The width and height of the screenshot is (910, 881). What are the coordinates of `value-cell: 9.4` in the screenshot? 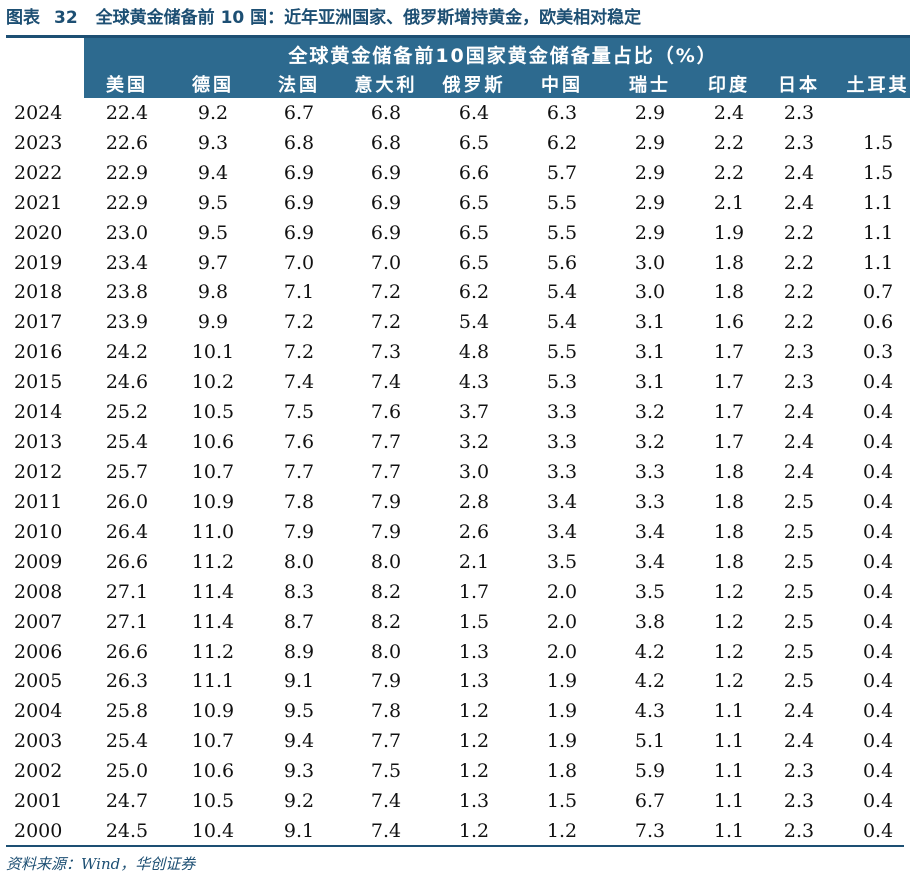 It's located at (213, 172).